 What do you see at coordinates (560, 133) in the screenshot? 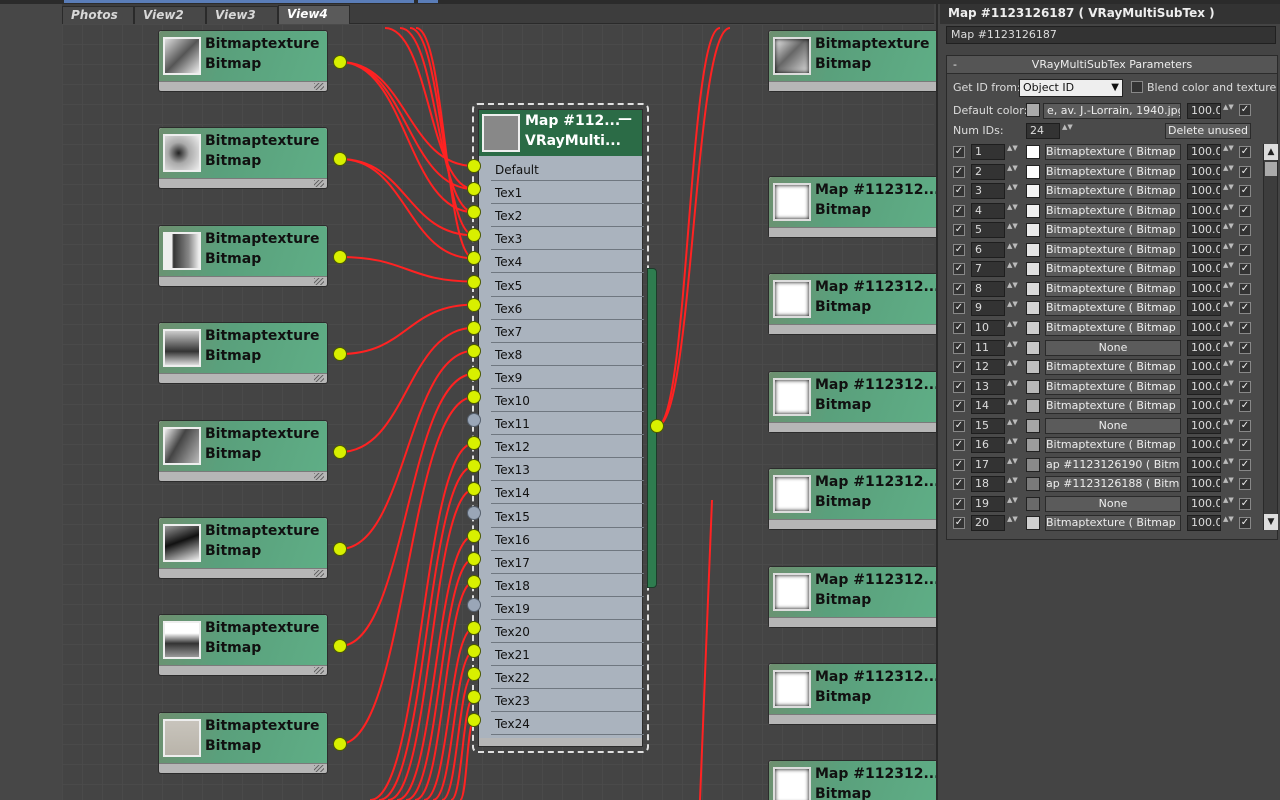
I see `multi-node-header: Map #112... VRayMulti... —` at bounding box center [560, 133].